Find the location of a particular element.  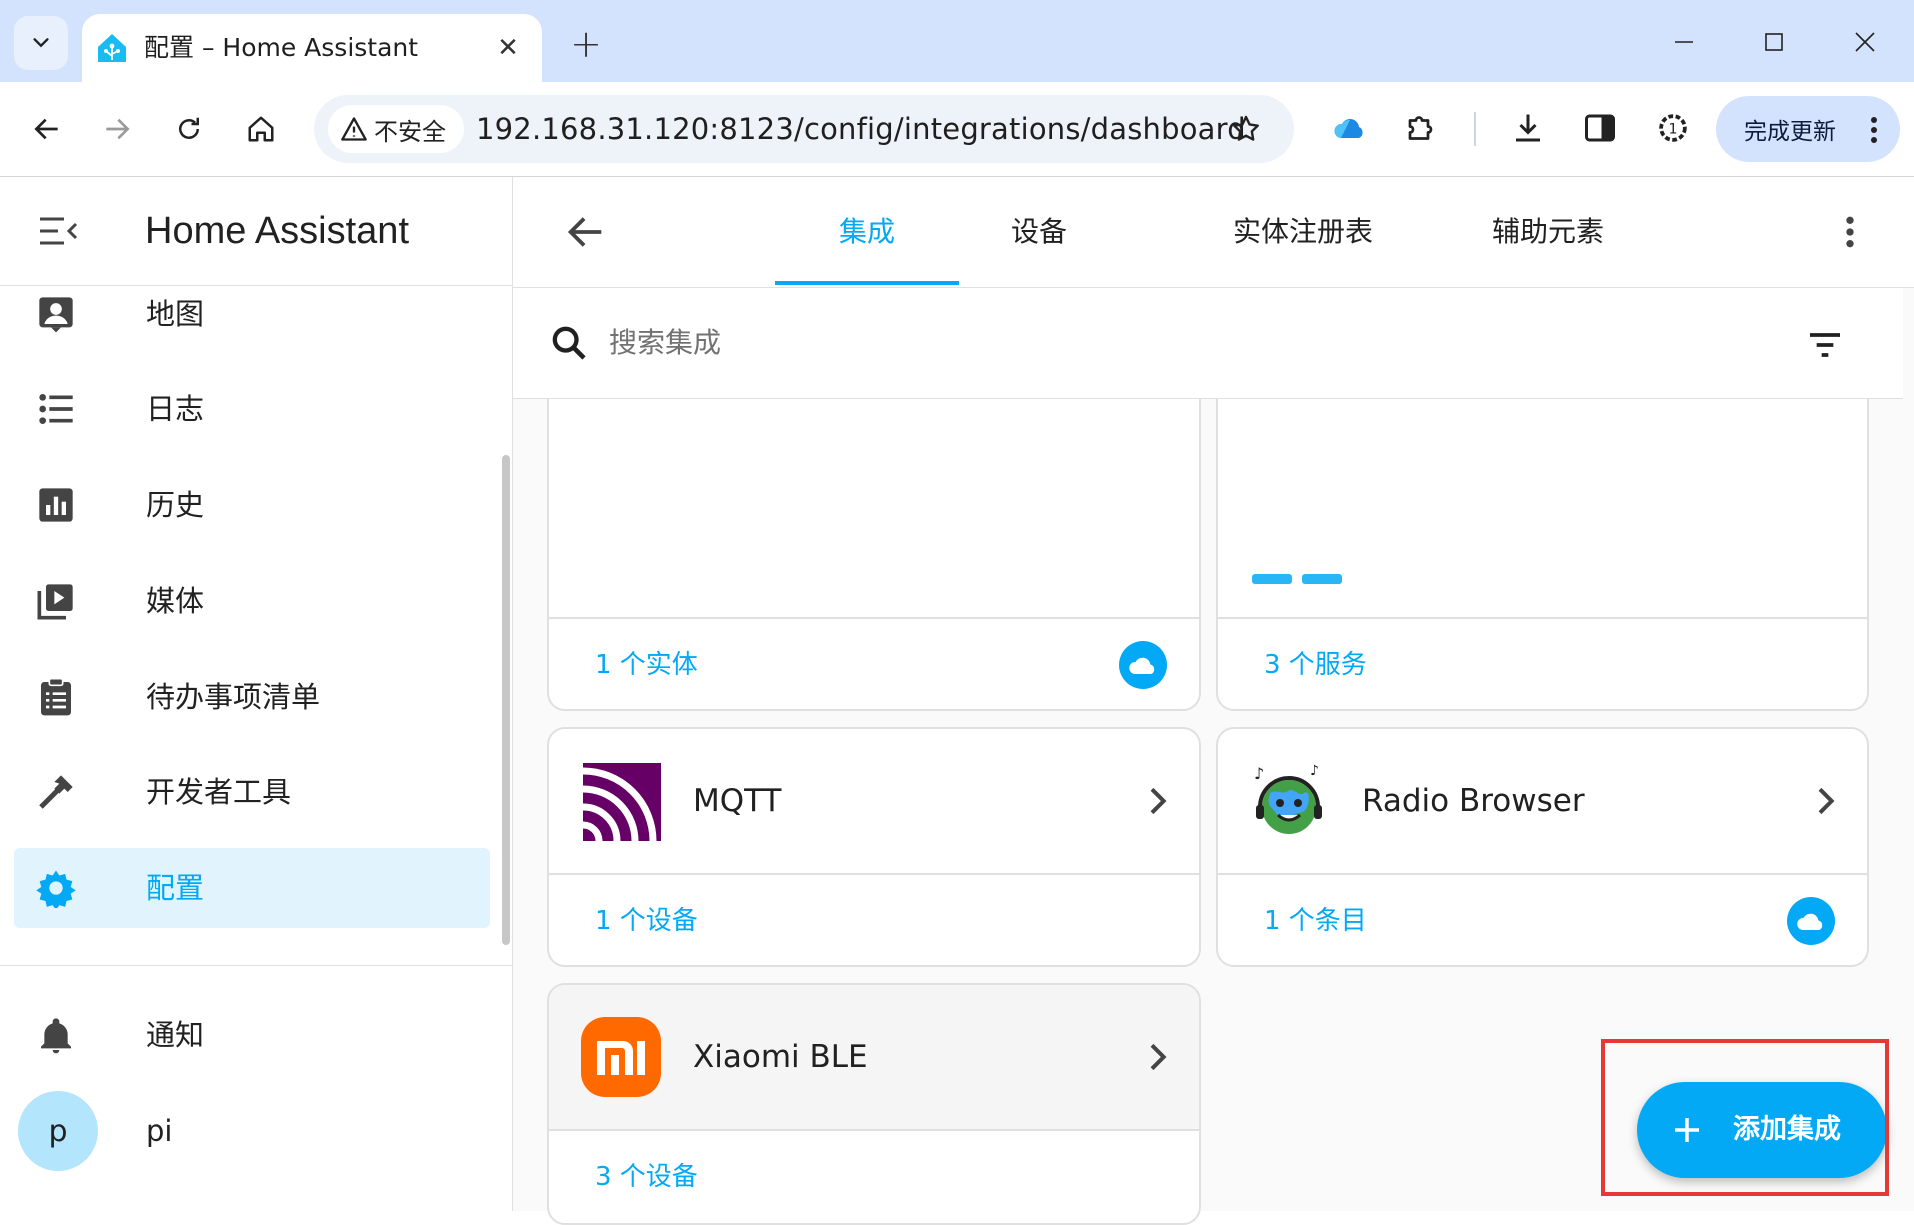

sidebar-header: Home Assistant is located at coordinates (256, 231).